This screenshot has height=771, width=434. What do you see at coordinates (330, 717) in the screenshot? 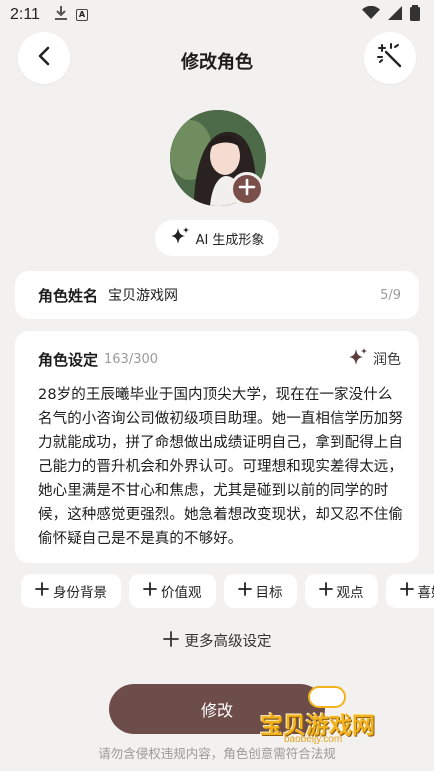
I see `watermark-logo: 宝贝游戏网 baobeijy.com` at bounding box center [330, 717].